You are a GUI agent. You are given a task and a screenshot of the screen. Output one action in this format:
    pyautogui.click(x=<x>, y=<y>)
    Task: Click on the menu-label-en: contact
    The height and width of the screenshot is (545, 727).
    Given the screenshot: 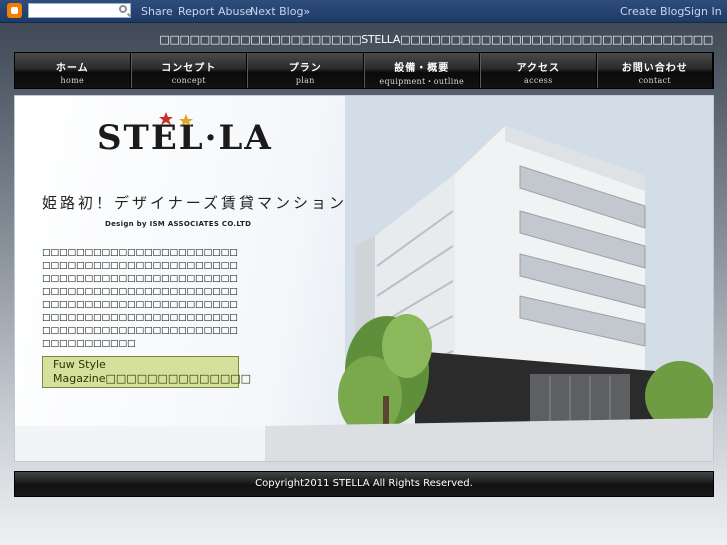 What is the action you would take?
    pyautogui.click(x=654, y=80)
    